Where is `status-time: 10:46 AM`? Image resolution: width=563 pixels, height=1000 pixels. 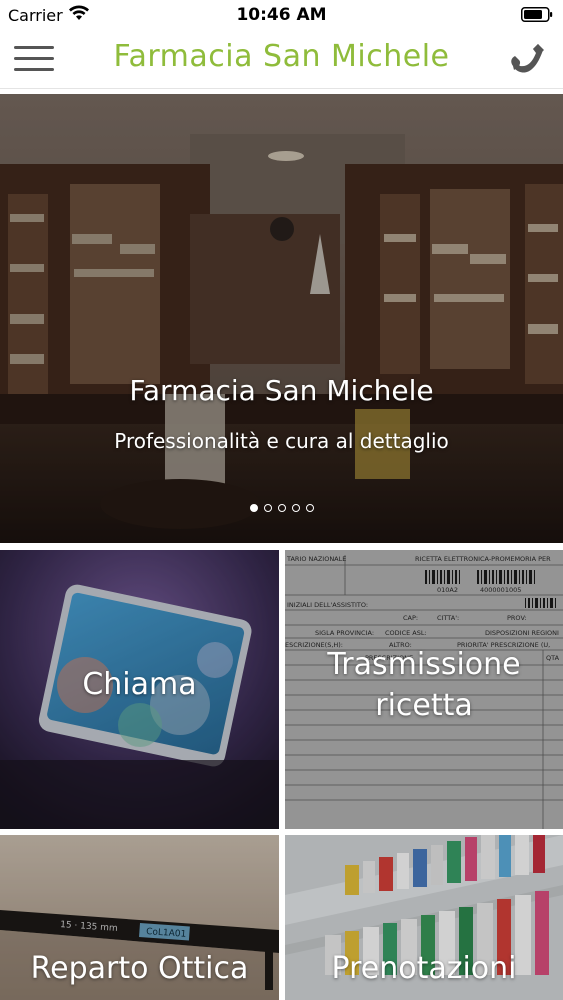 status-time: 10:46 AM is located at coordinates (281, 15).